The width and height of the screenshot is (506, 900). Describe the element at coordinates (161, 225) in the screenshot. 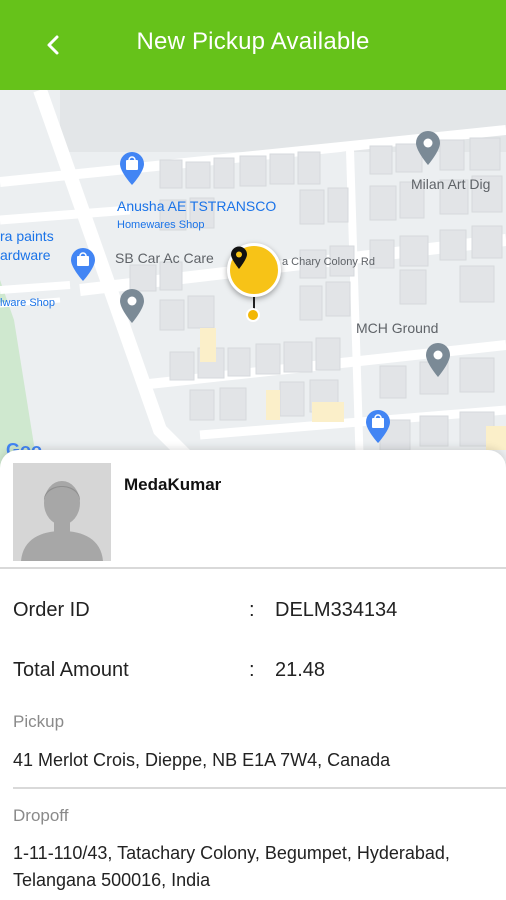

I see `map-label-homewares: Homewares Shop` at that location.